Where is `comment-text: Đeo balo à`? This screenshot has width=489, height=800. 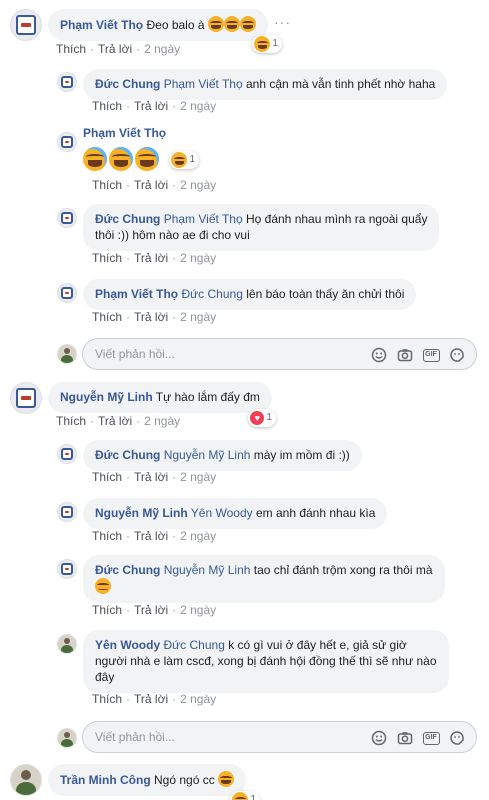
comment-text: Đeo balo à is located at coordinates (175, 25).